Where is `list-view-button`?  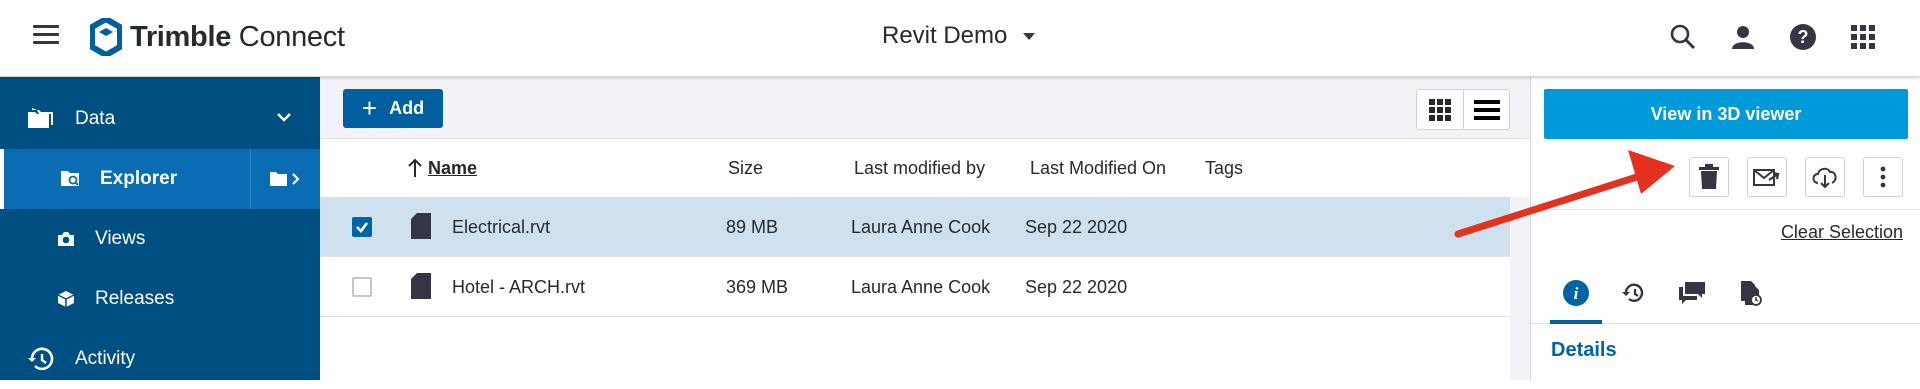 list-view-button is located at coordinates (1486, 109).